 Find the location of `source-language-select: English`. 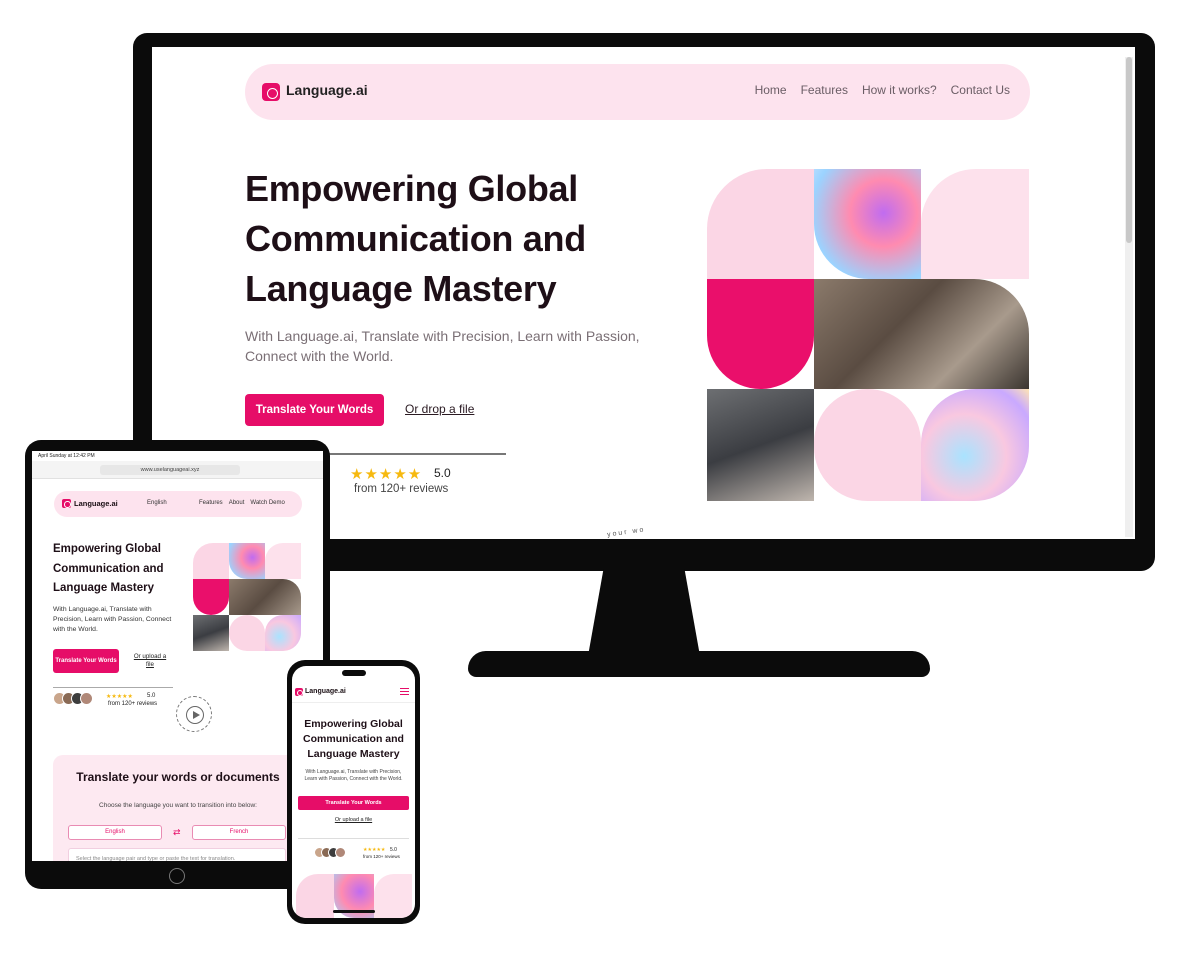

source-language-select: English is located at coordinates (115, 832).